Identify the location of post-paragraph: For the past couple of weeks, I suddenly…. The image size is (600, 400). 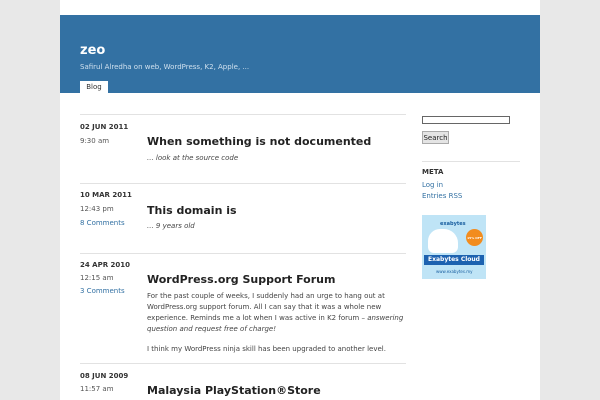
(276, 313).